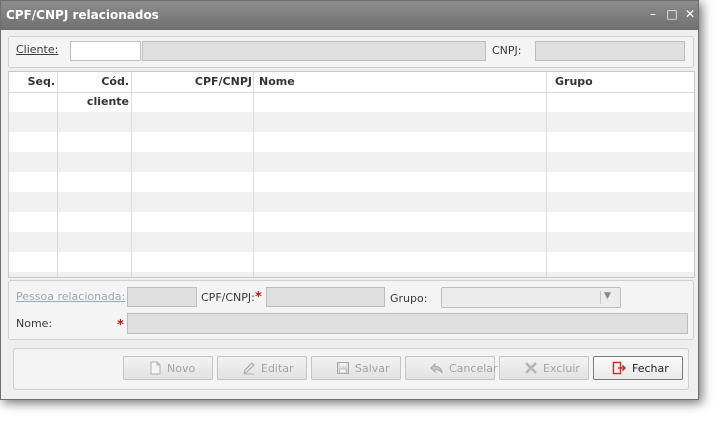 The image size is (724, 425). I want to click on editar-button: Editar, so click(262, 368).